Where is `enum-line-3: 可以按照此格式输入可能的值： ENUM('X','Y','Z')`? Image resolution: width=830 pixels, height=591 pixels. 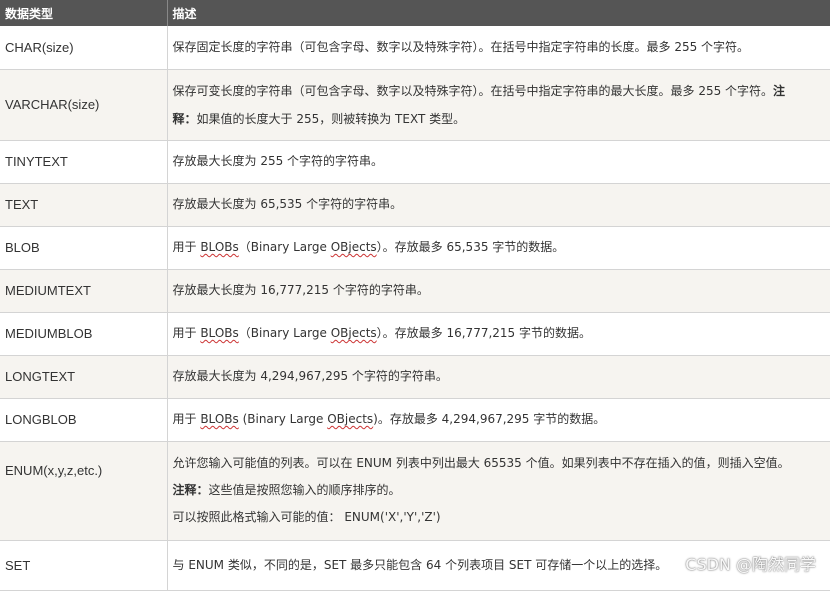
enum-line-3: 可以按照此格式输入可能的值： ENUM('X','Y','Z') is located at coordinates (306, 517).